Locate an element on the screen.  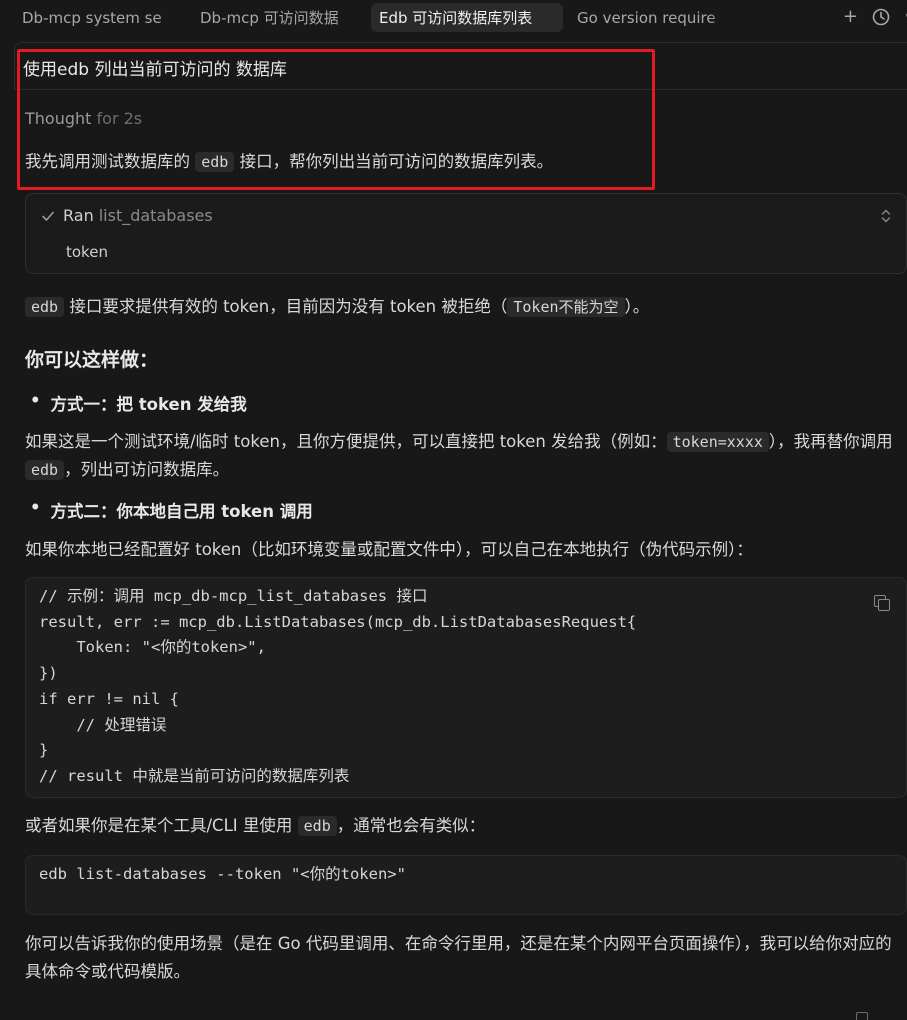
option1-title: • 方式一：把 token 发给我 is located at coordinates (138, 403).